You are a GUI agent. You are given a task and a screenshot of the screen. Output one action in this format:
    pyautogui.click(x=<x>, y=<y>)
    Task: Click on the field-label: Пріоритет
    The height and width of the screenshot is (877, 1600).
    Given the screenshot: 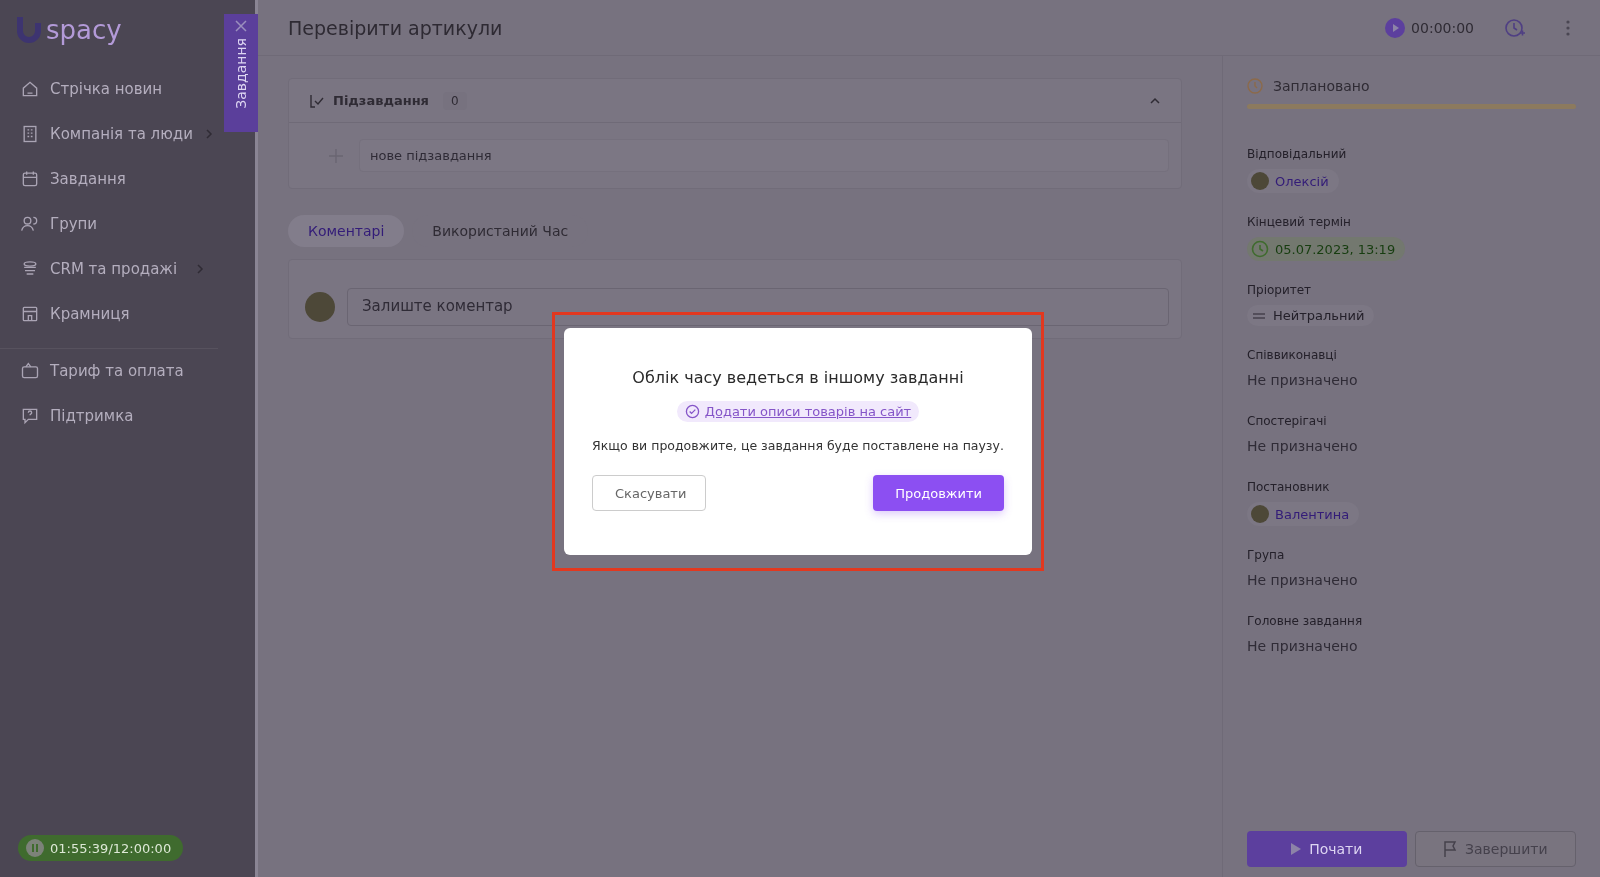 What is the action you would take?
    pyautogui.click(x=1280, y=290)
    